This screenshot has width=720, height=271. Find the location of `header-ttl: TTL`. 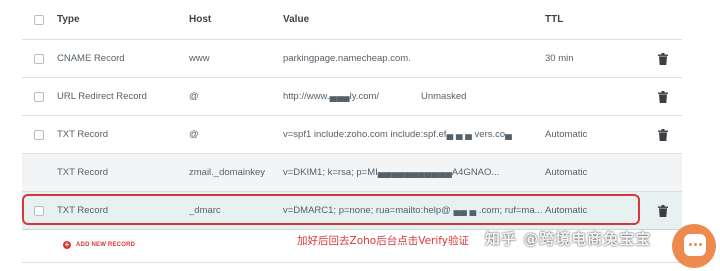

header-ttl: TTL is located at coordinates (600, 19).